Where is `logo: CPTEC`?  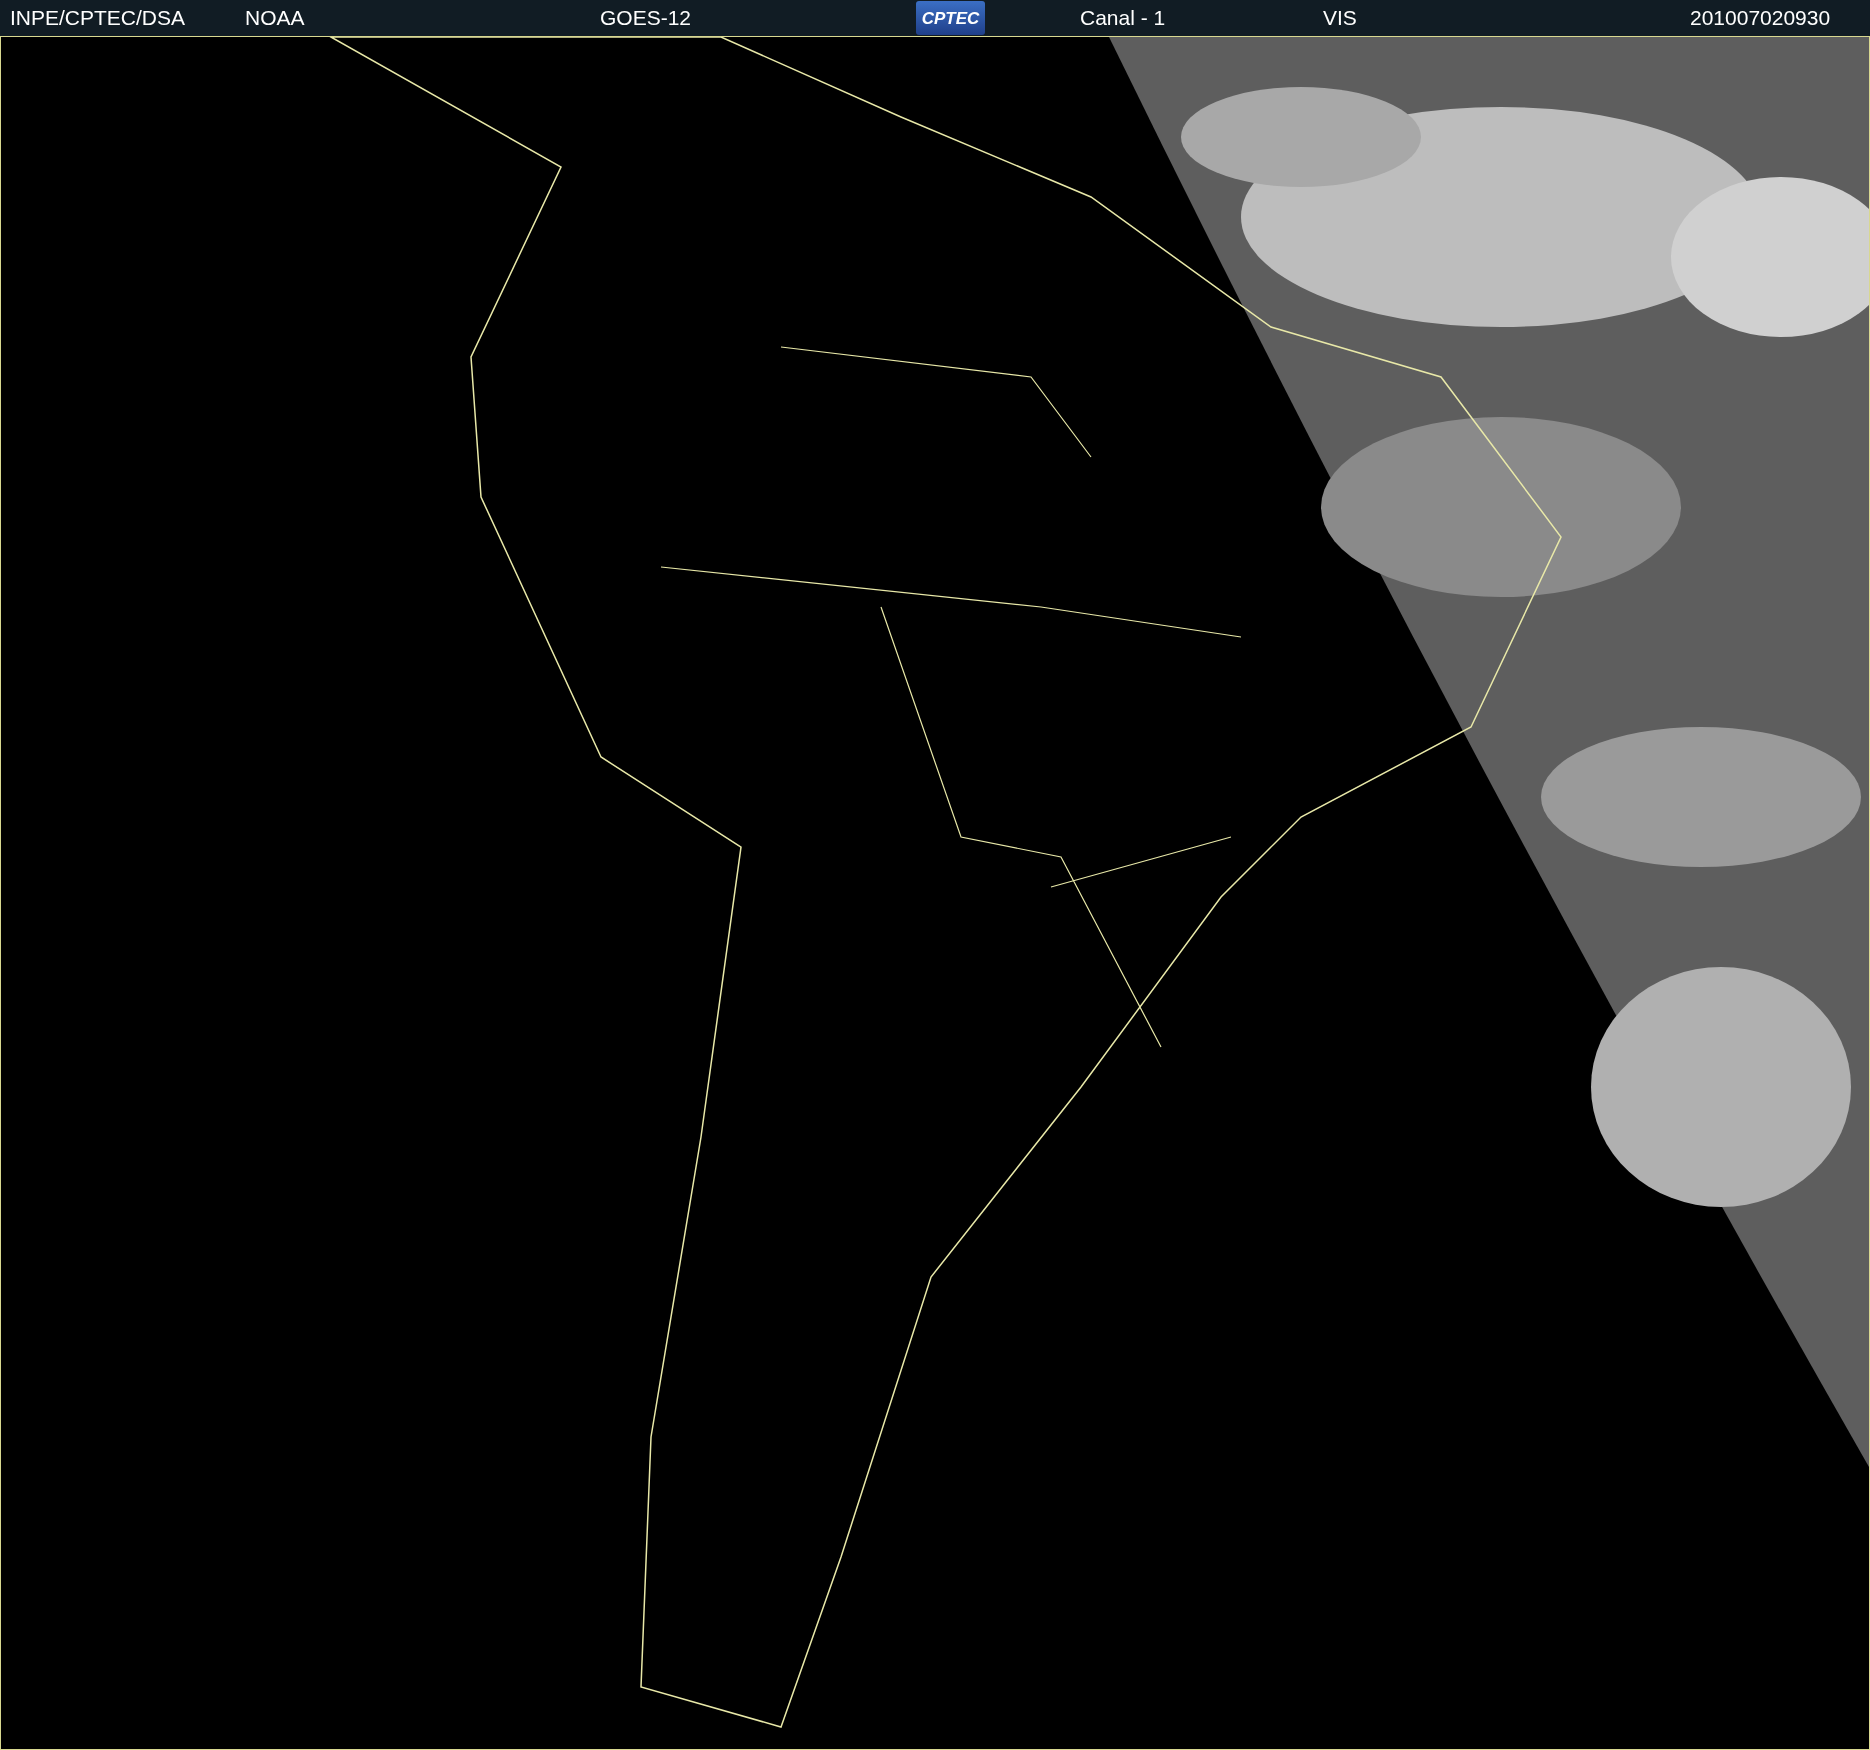 logo: CPTEC is located at coordinates (950, 18).